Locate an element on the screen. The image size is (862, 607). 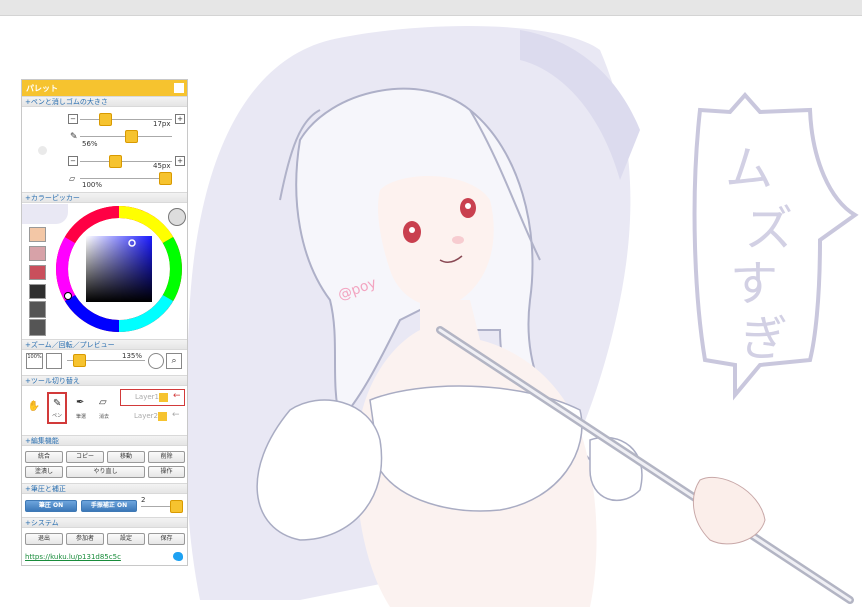
pen-size-value: 17px is located at coordinates (162, 124).